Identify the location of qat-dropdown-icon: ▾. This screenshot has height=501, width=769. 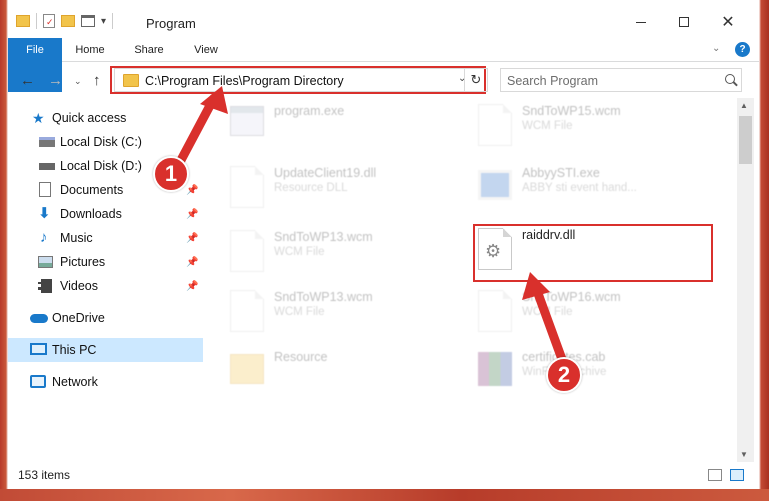
(103, 21).